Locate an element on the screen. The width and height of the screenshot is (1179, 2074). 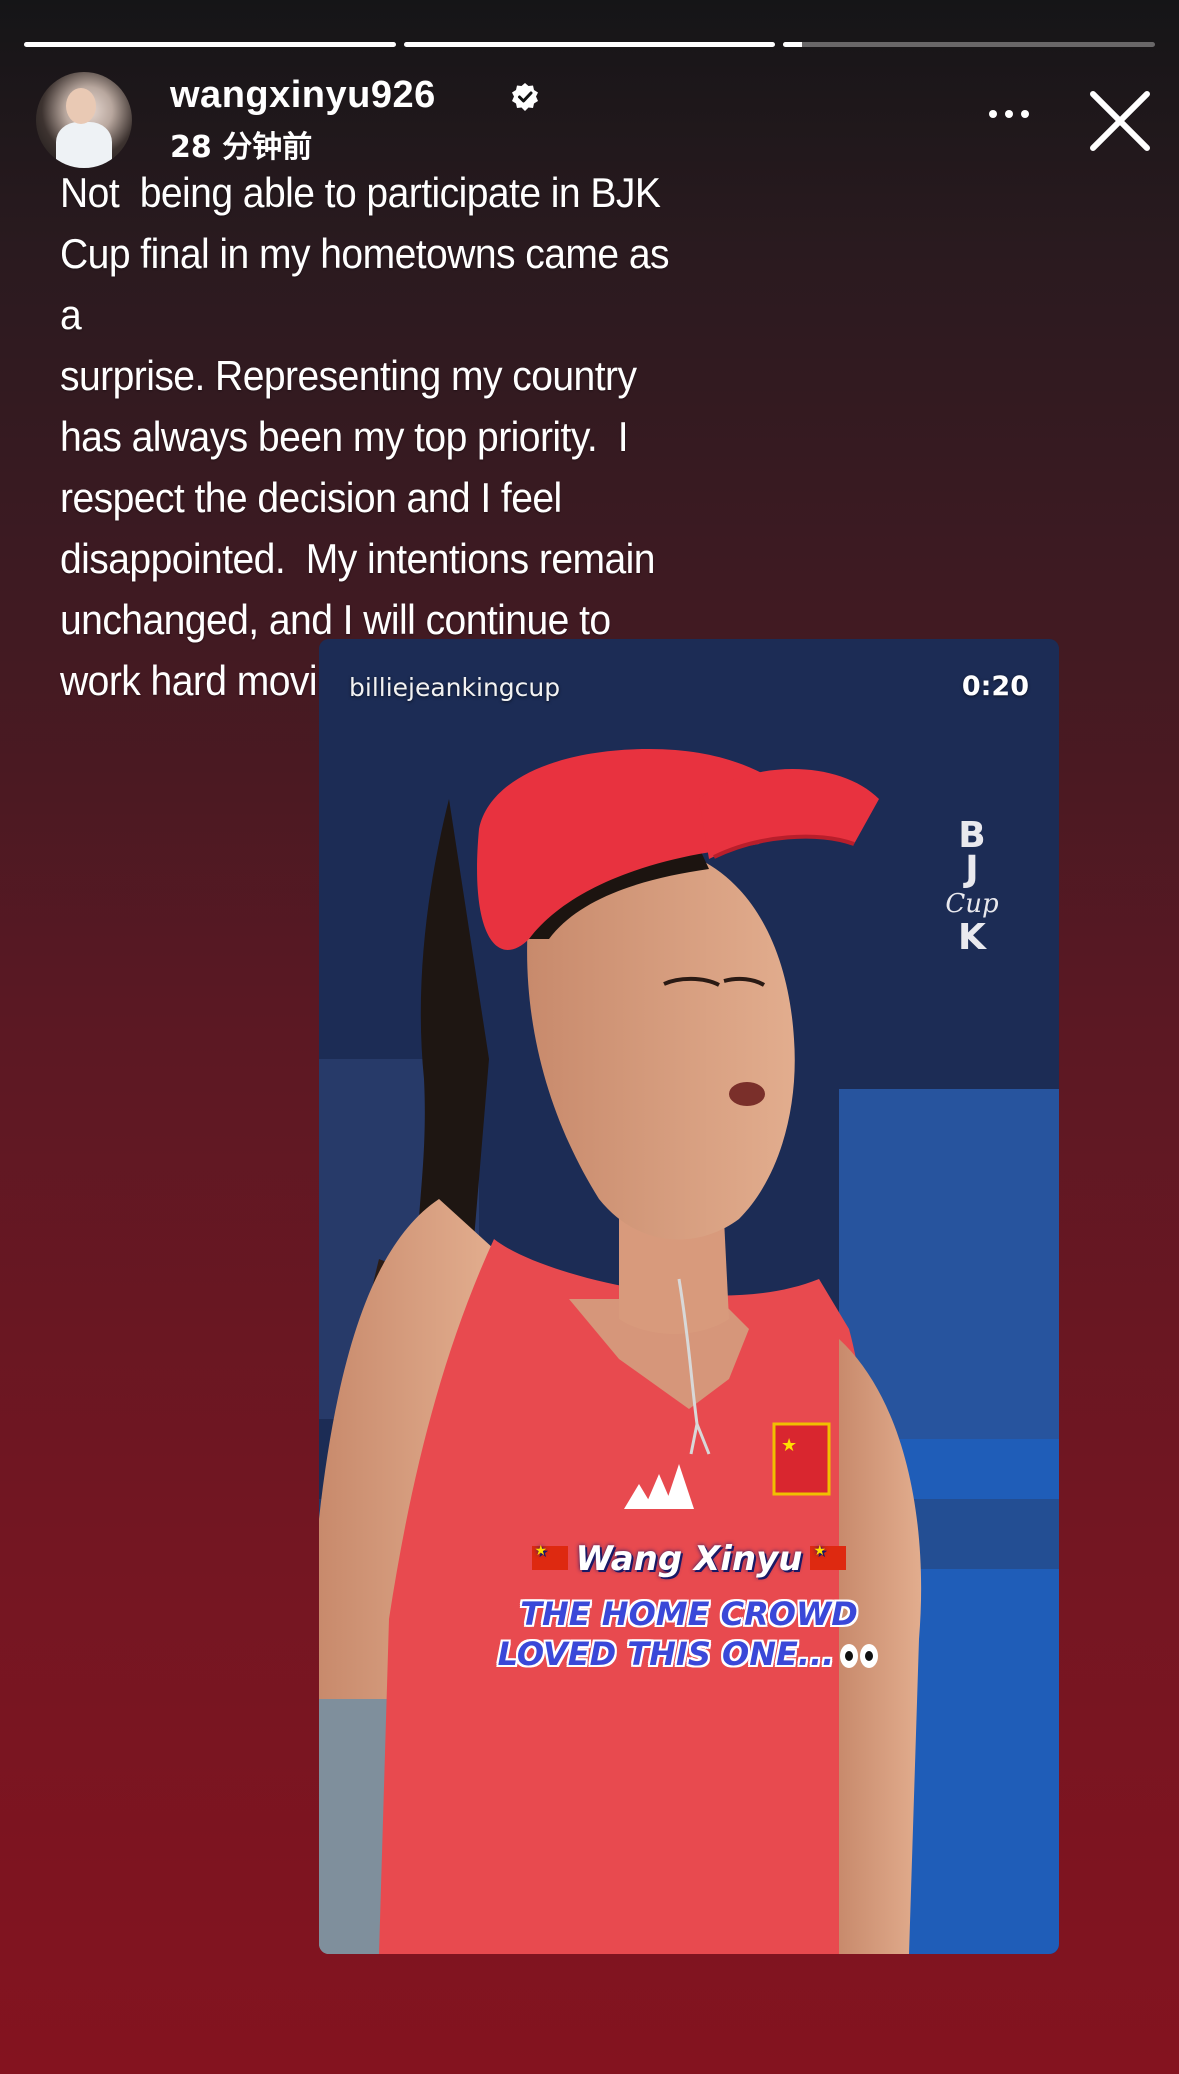
bjk-logo-script: Cup is located at coordinates (972, 904).